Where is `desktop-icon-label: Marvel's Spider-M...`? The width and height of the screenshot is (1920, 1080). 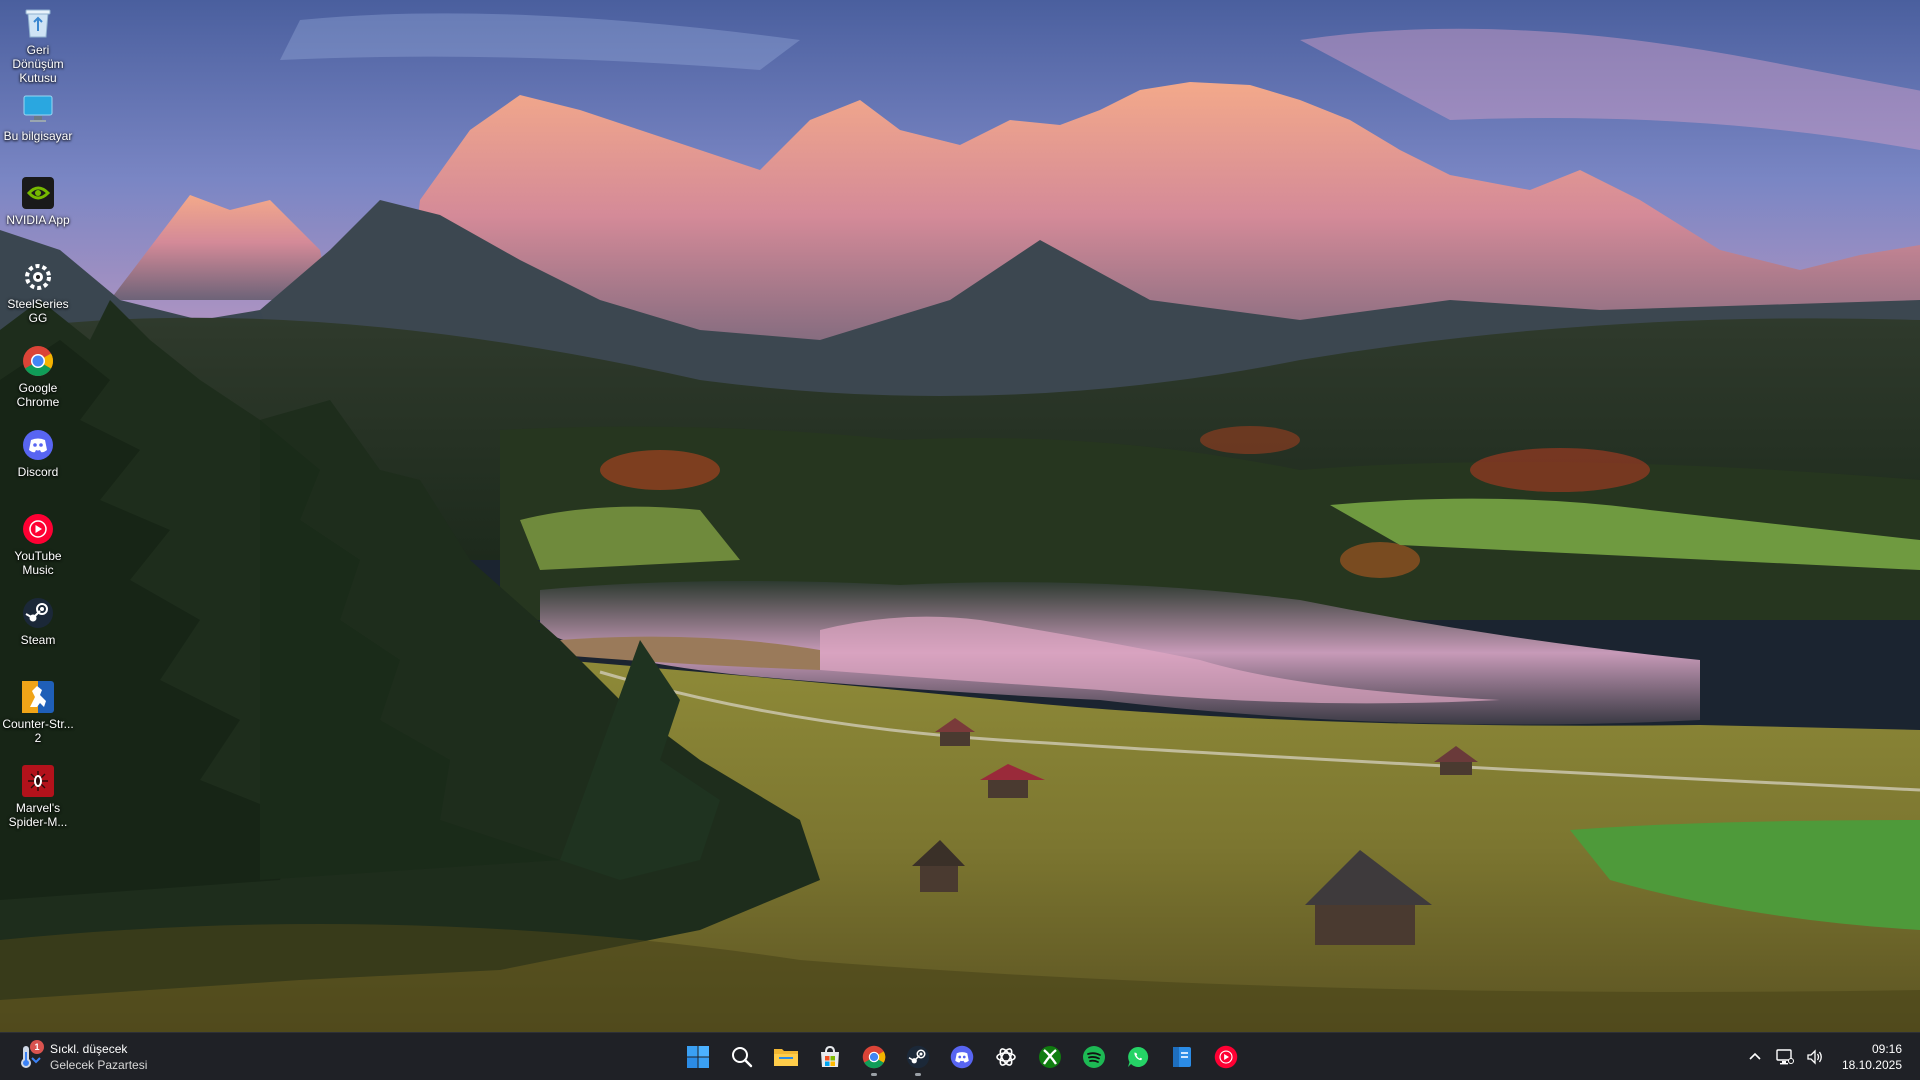
desktop-icon-label: Marvel's Spider-M... is located at coordinates (38, 815).